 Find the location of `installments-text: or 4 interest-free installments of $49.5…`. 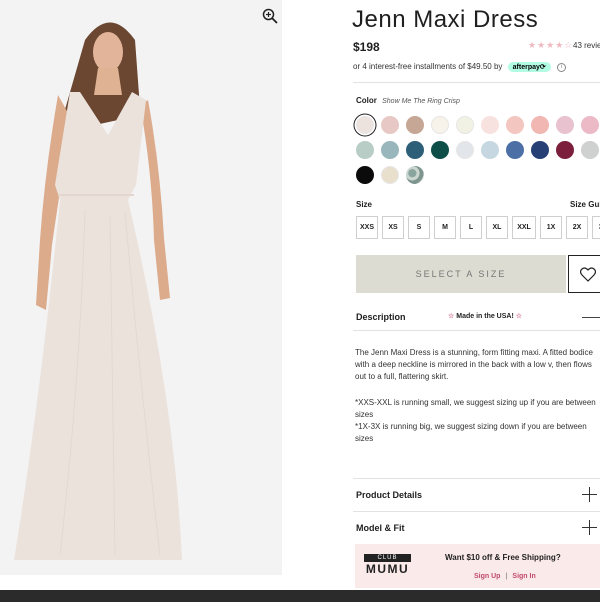

installments-text: or 4 interest-free installments of $49.5… is located at coordinates (459, 67).